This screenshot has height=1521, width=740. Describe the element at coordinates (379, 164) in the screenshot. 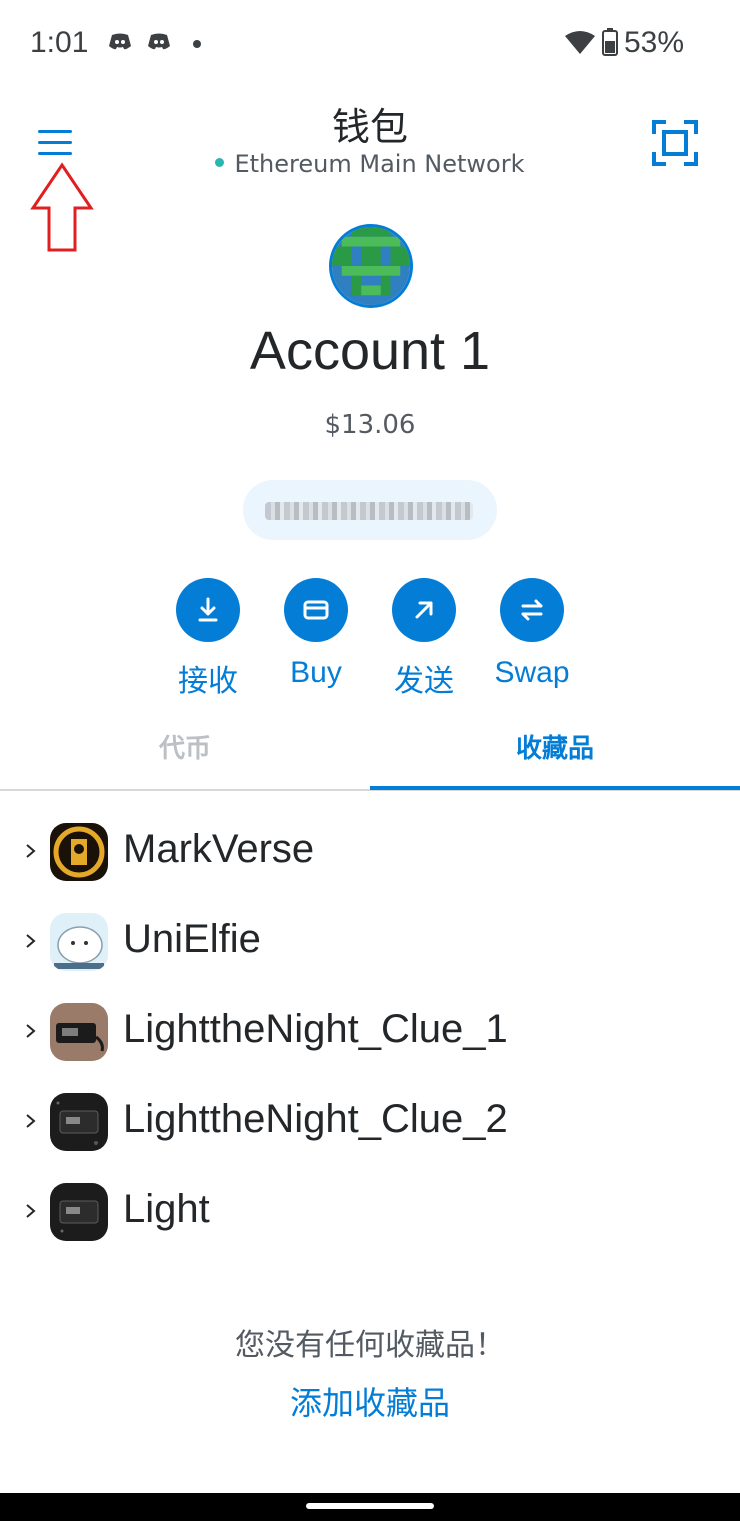

I see `network-name: Ethereum Main Network` at that location.